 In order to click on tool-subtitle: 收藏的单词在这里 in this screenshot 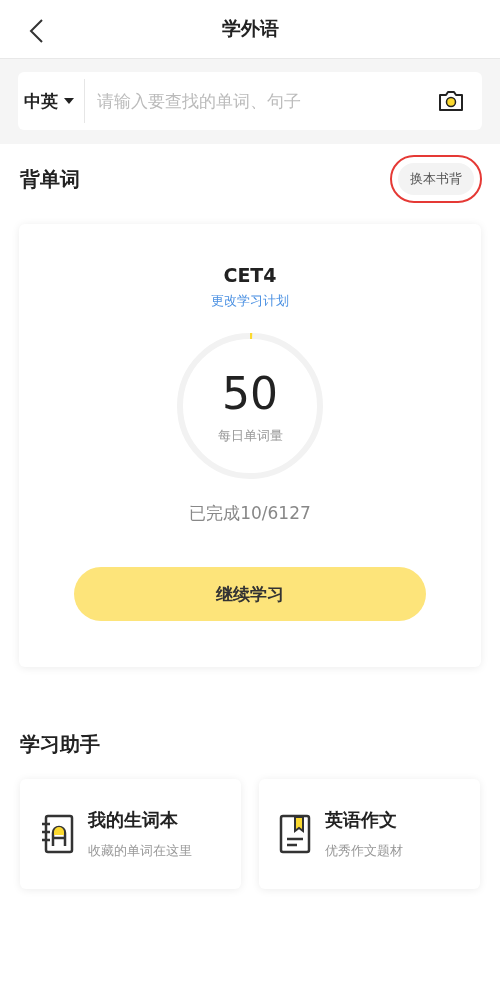, I will do `click(140, 851)`.